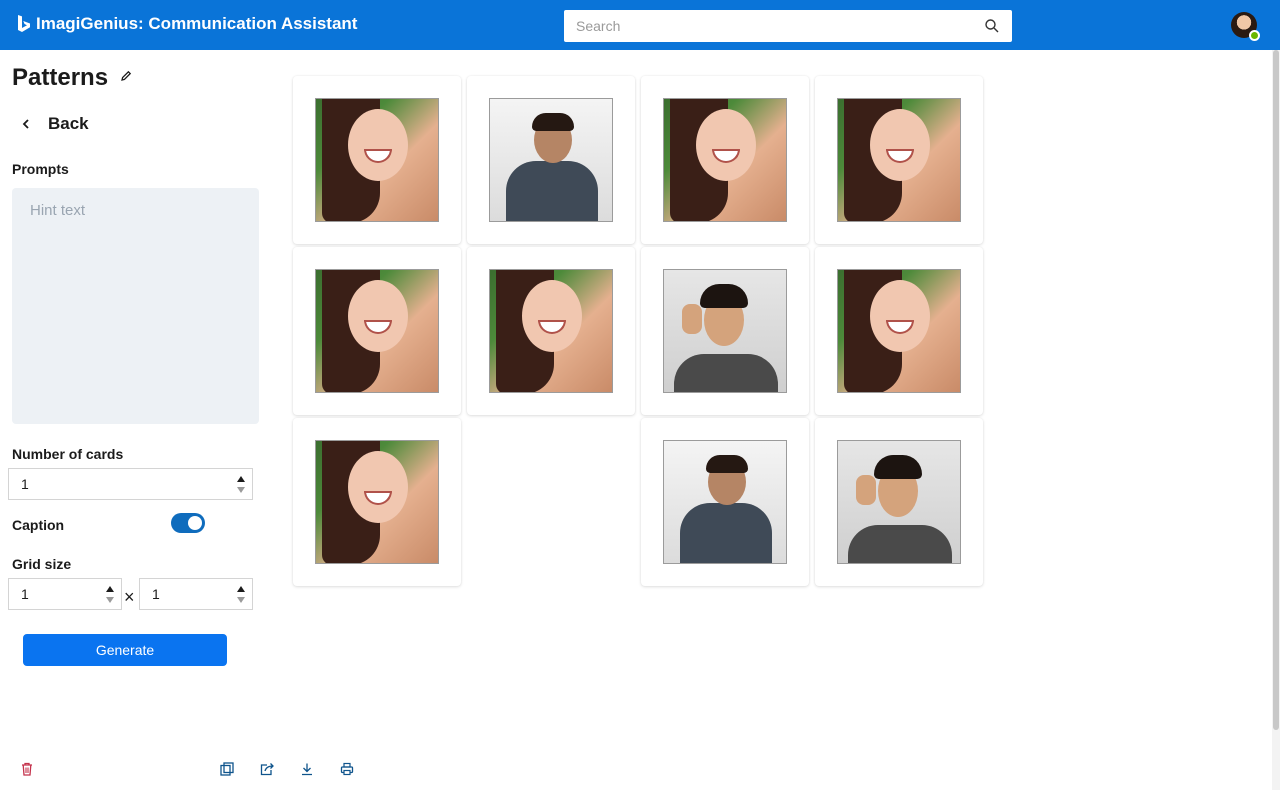  I want to click on prompts-textarea, so click(135, 306).